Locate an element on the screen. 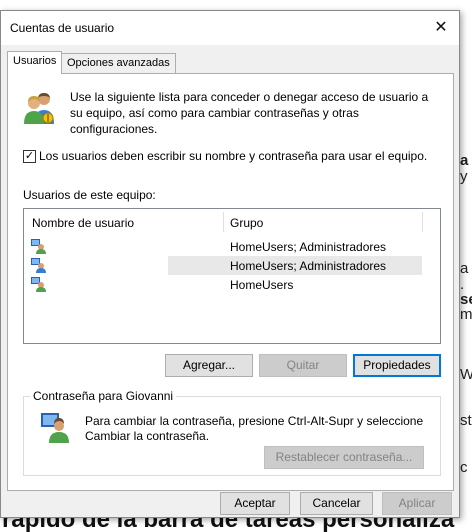  users-list-header: Nombre de usuario Grupo is located at coordinates (232, 222).